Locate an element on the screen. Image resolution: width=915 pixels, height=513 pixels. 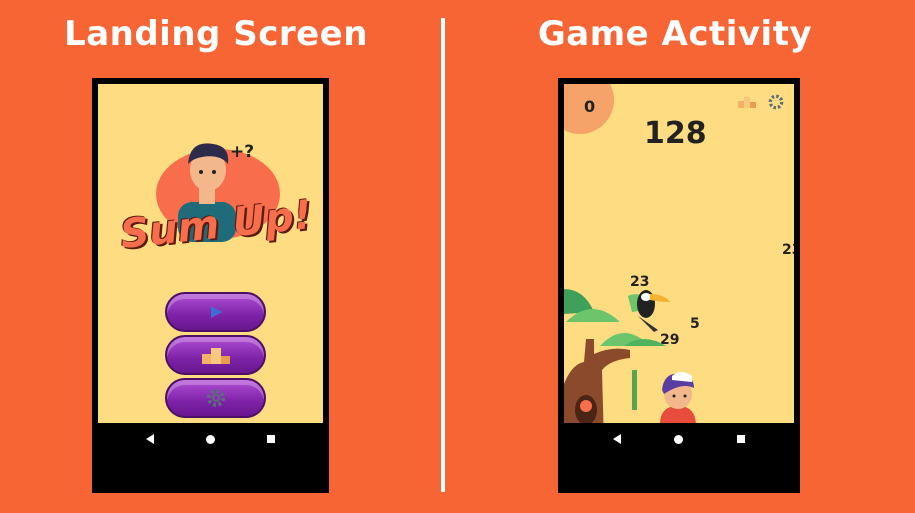
bird-in-hole is located at coordinates (586, 406).